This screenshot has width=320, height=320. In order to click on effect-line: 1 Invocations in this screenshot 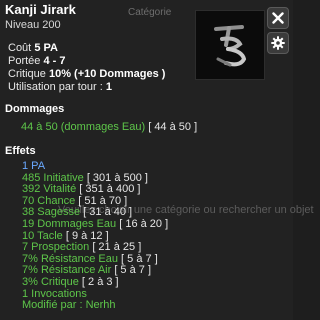, I will do `click(54, 294)`.